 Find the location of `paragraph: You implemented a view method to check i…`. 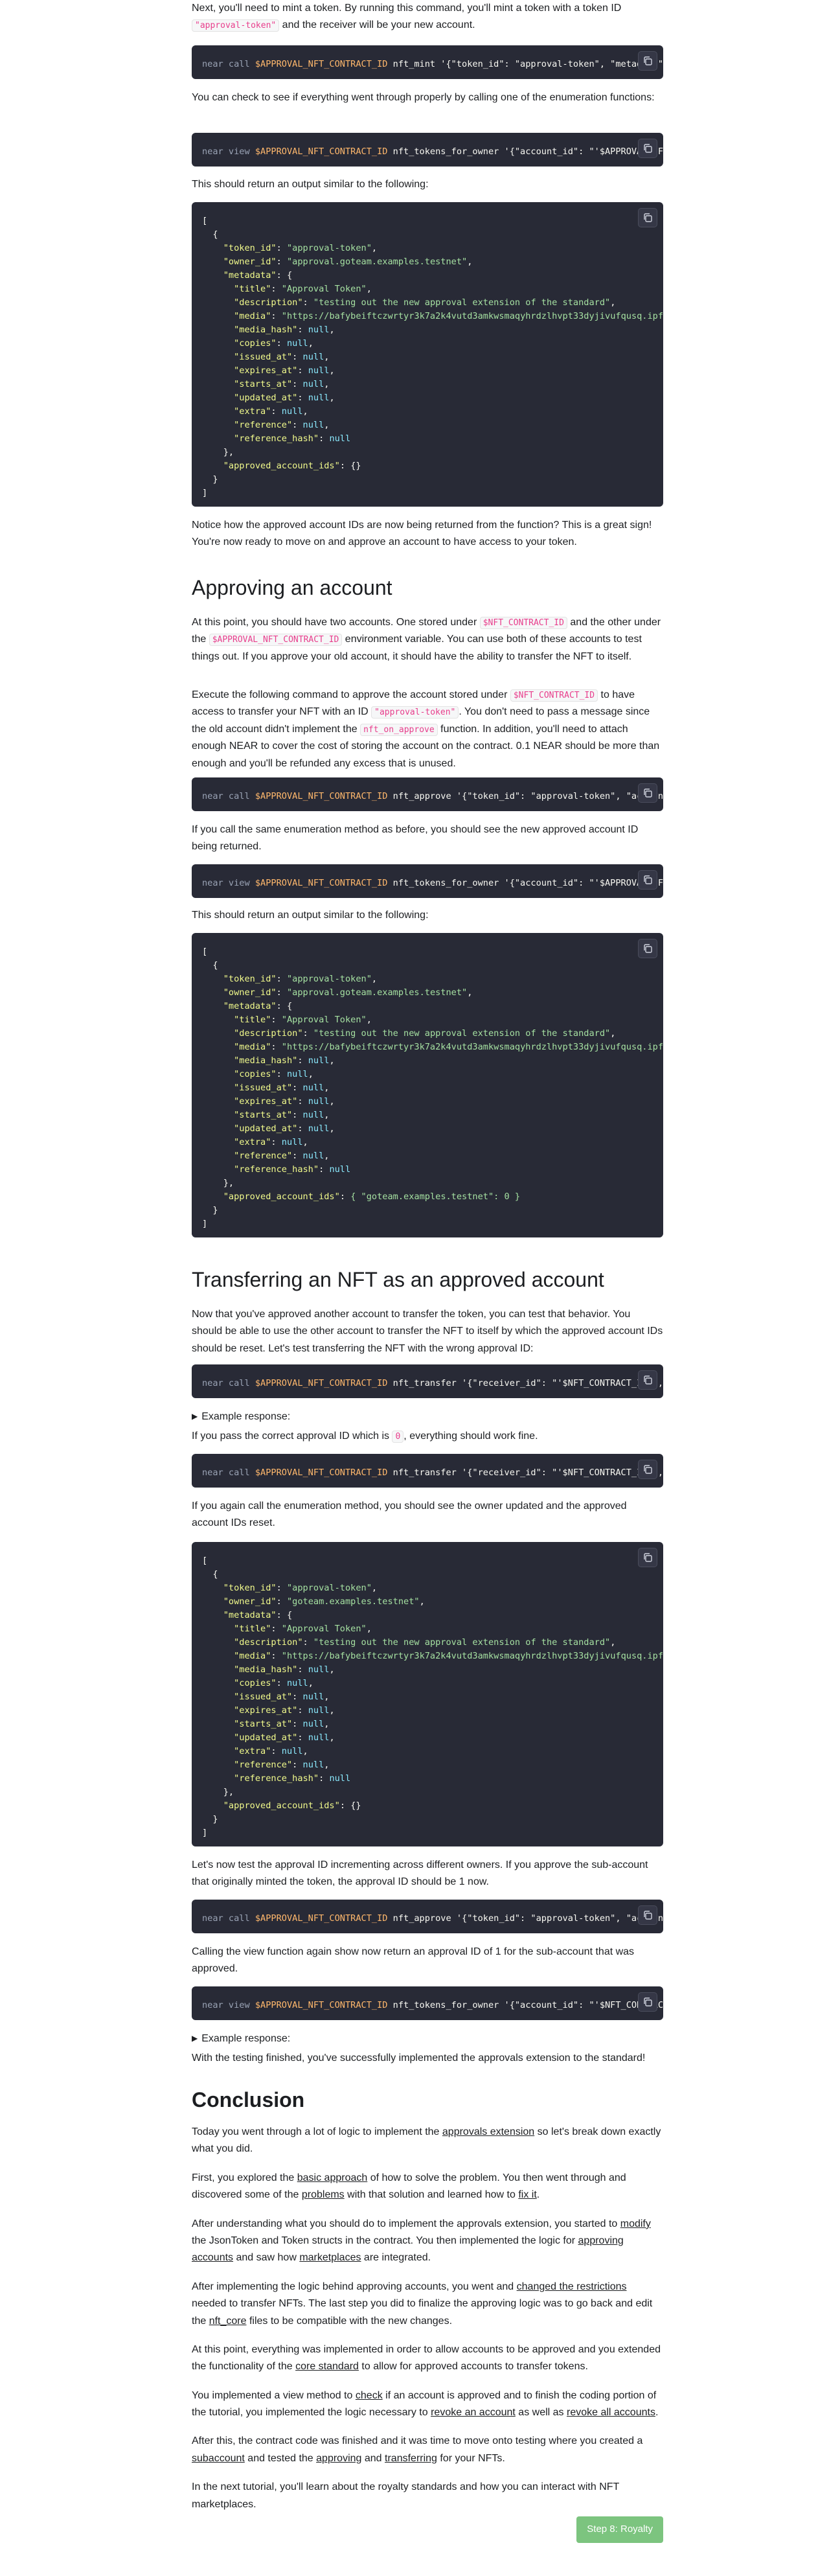

paragraph: You implemented a view method to check i… is located at coordinates (425, 2404).